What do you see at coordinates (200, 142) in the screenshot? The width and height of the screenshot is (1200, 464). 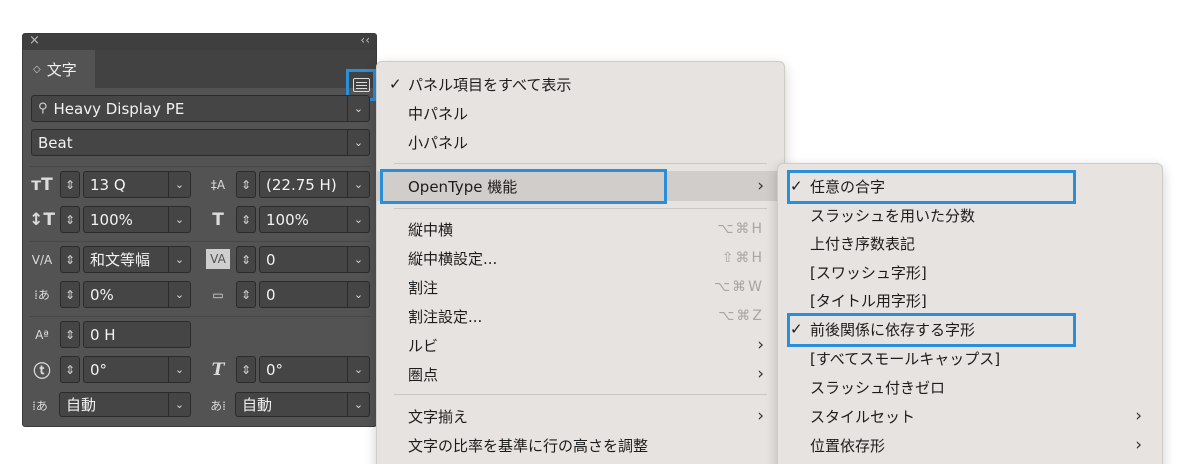 I see `font-style-select: Beat ⌄` at bounding box center [200, 142].